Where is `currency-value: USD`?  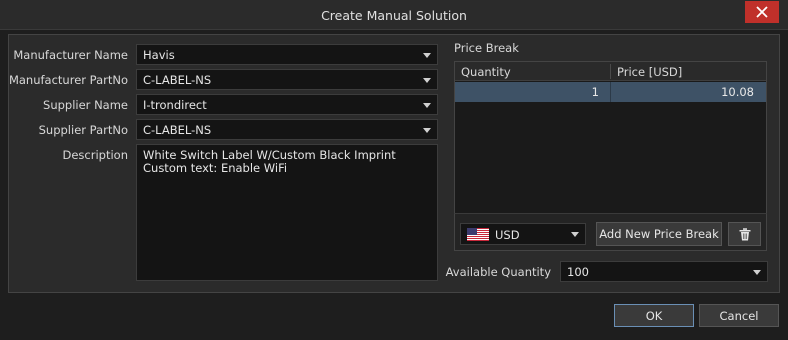 currency-value: USD is located at coordinates (507, 235).